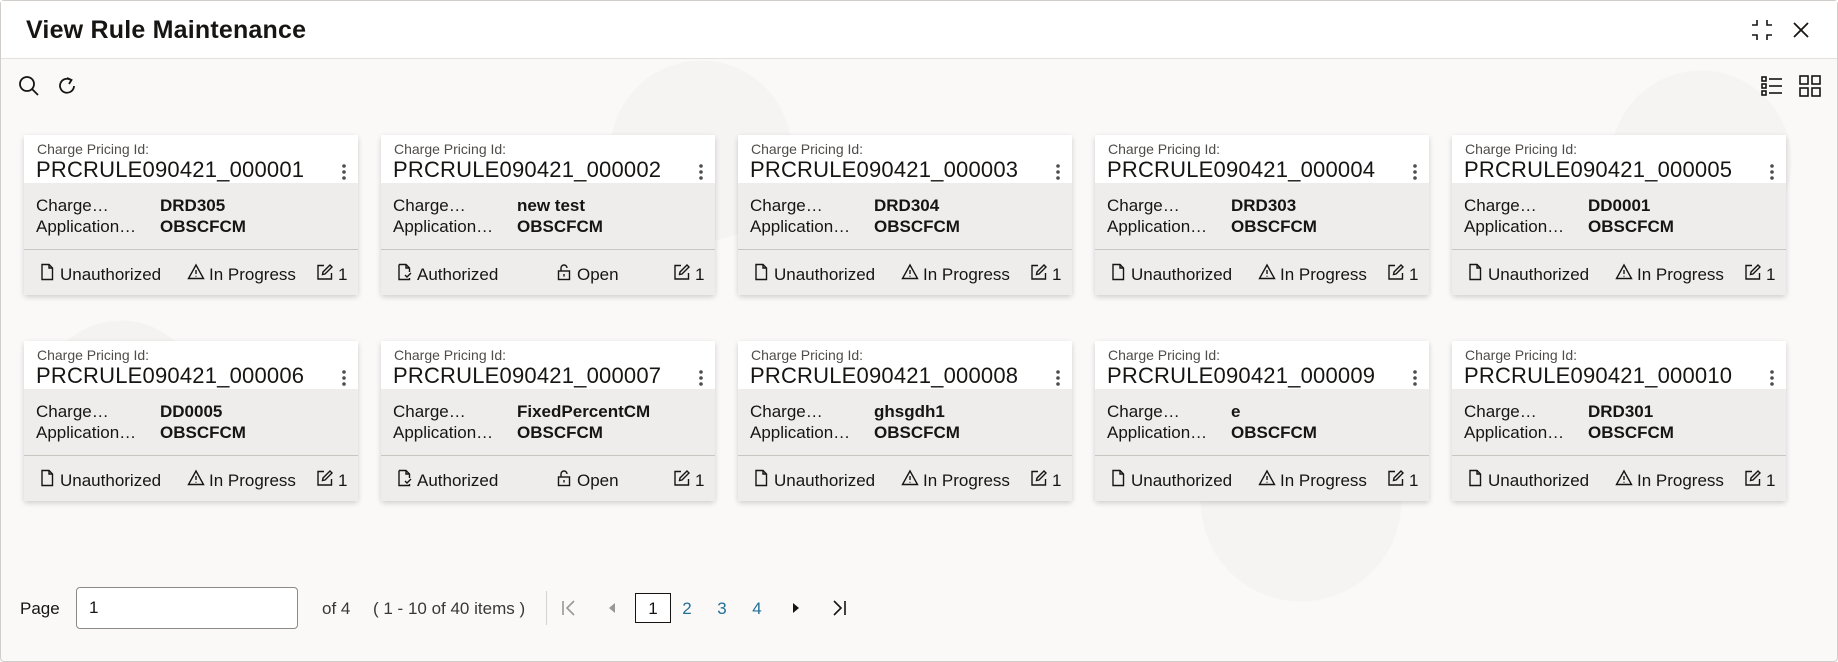 The image size is (1838, 662). I want to click on search-icon, so click(29, 86).